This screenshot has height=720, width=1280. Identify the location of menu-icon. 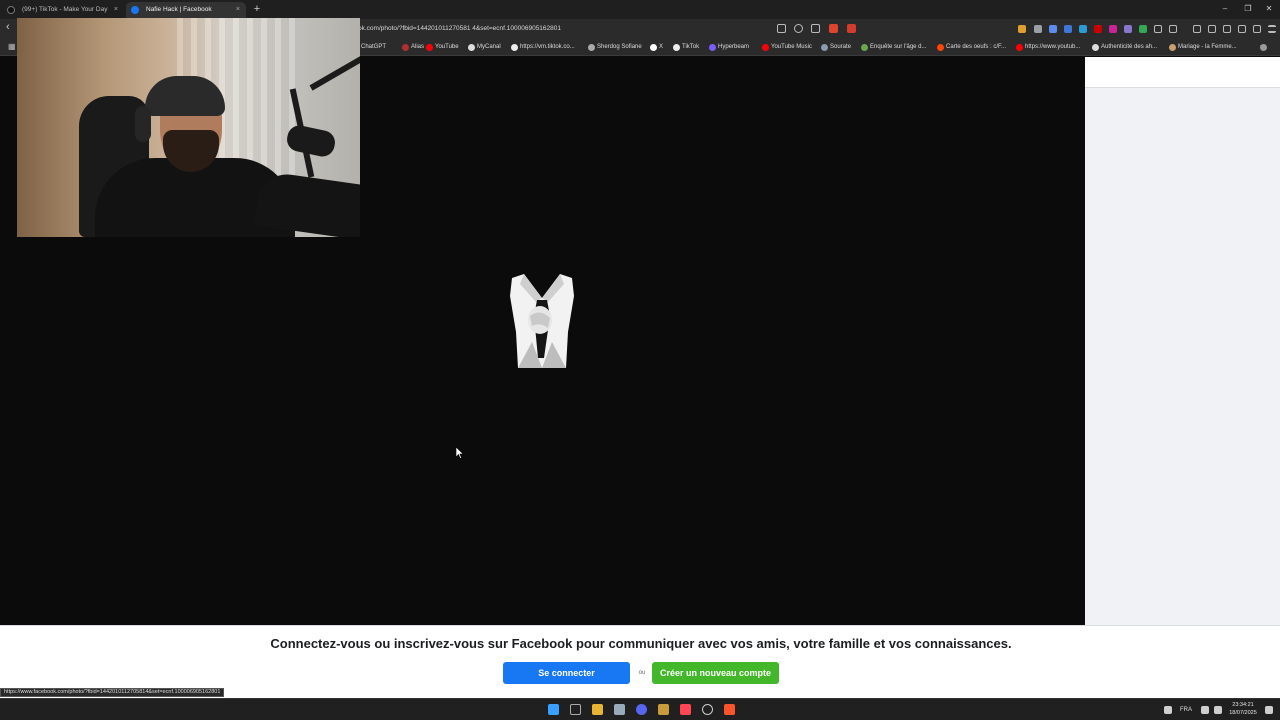
(1272, 29).